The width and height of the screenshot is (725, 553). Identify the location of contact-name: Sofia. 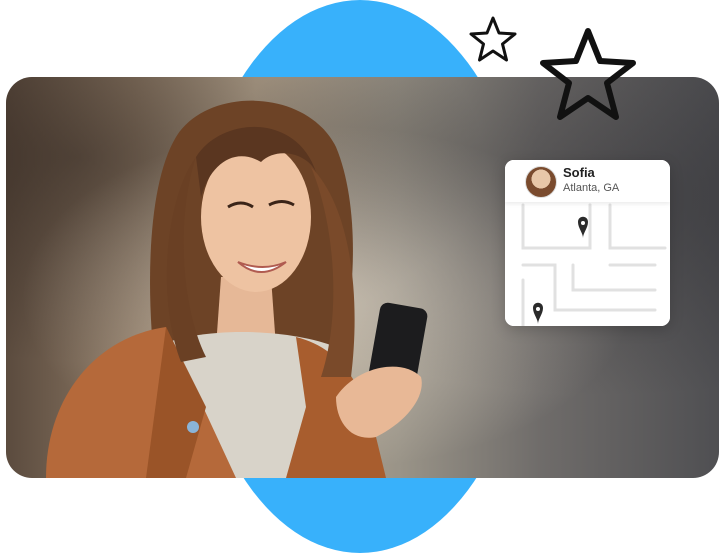
(579, 172).